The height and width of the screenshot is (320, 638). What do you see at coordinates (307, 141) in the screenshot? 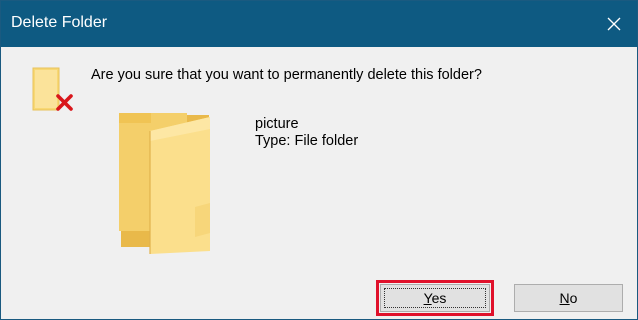
I see `item-type: Type: File folder` at bounding box center [307, 141].